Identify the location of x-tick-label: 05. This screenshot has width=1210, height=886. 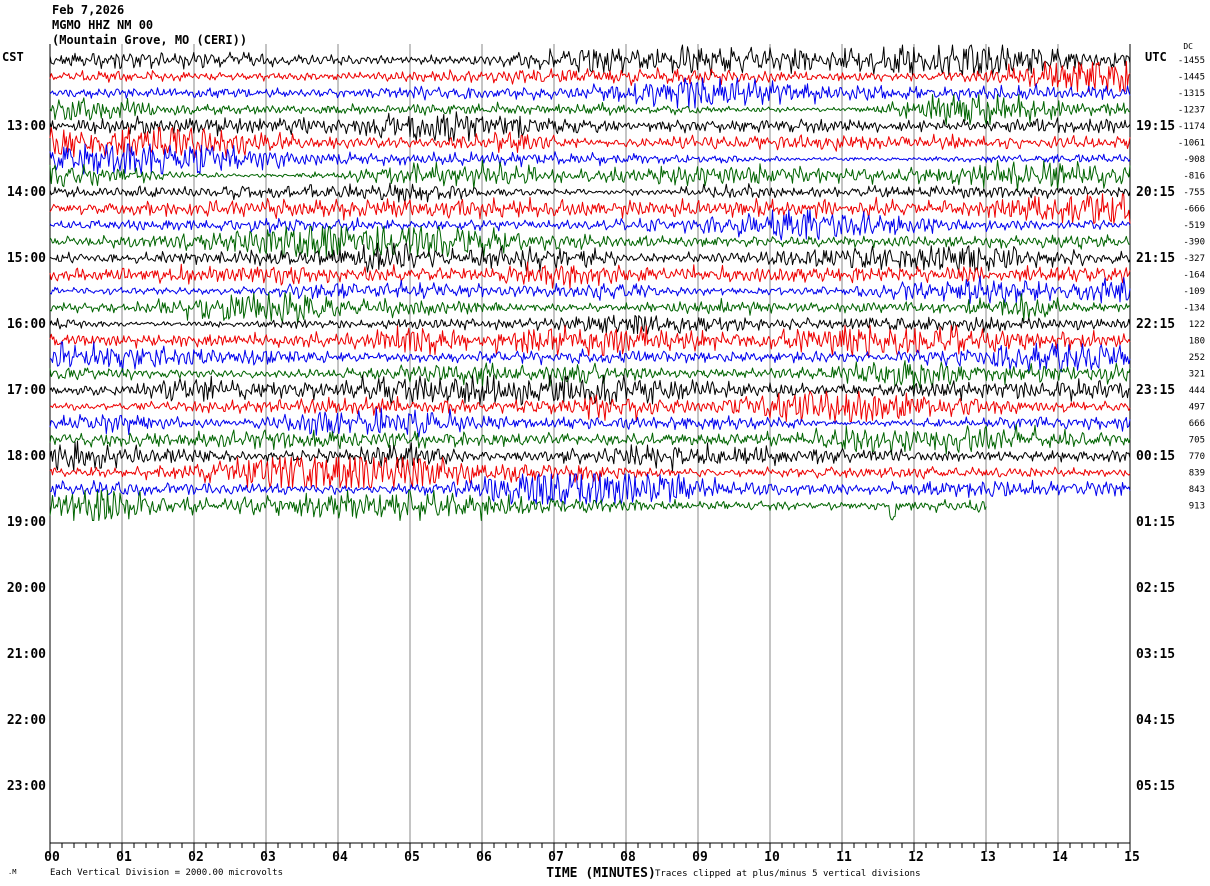
(412, 857).